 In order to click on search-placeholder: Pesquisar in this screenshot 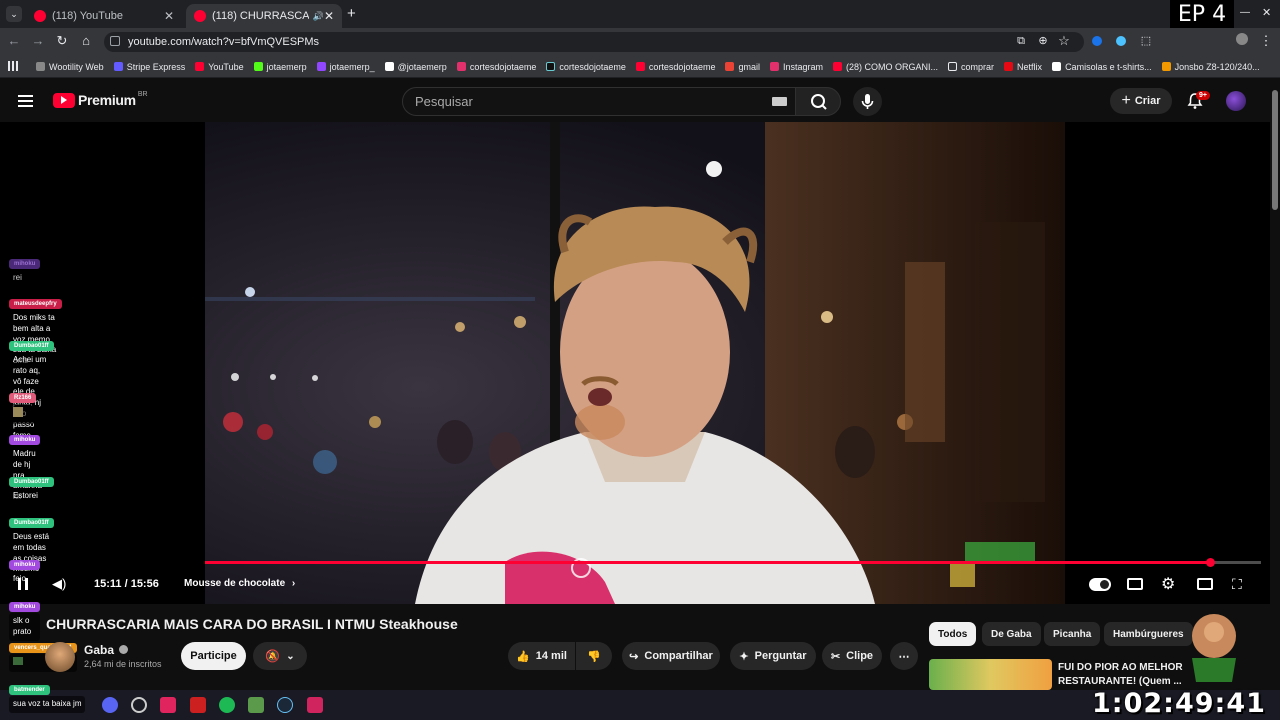, I will do `click(444, 101)`.